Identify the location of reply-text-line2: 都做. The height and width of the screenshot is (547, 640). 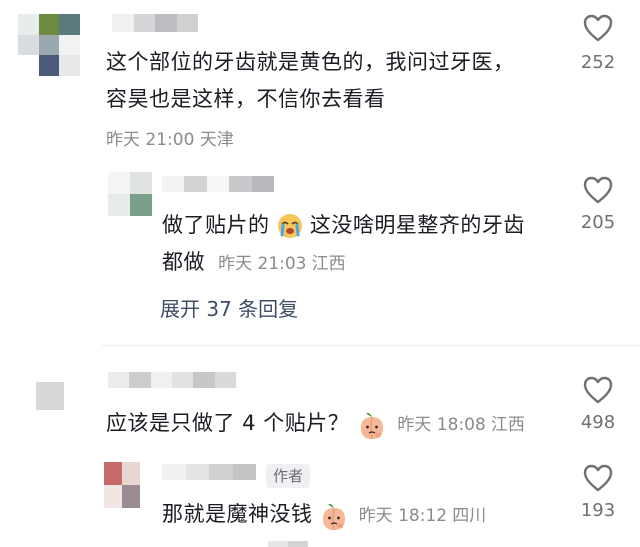
(183, 262).